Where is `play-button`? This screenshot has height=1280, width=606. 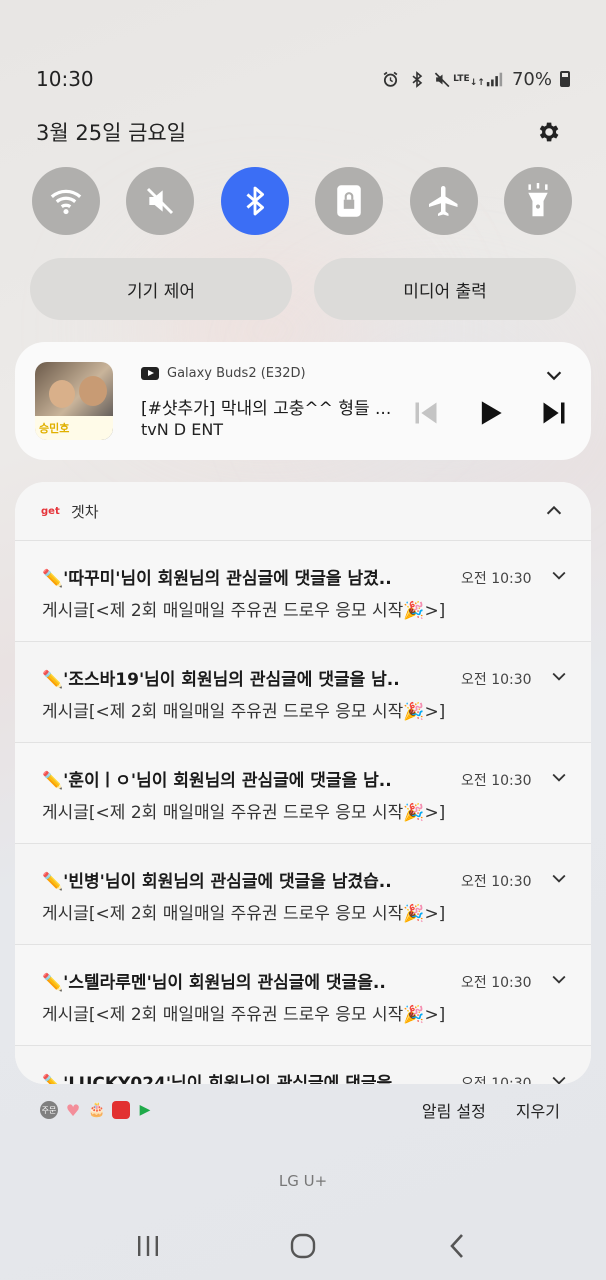 play-button is located at coordinates (490, 413).